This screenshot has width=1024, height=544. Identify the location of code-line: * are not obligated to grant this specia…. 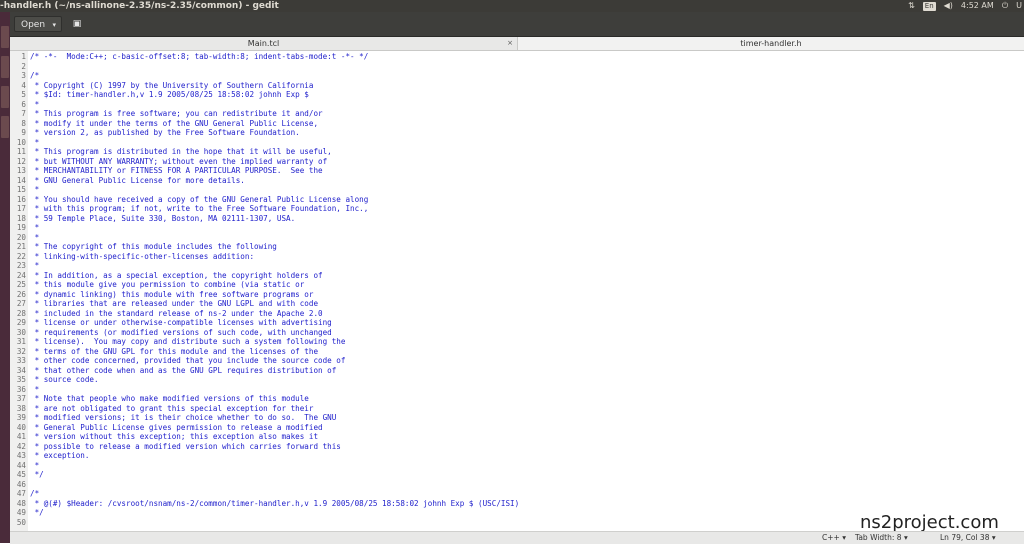
(172, 409).